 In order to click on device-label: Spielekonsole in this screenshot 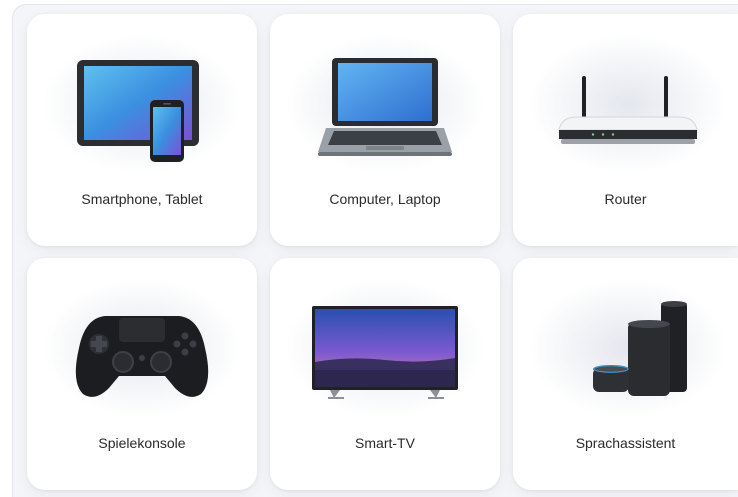, I will do `click(142, 443)`.